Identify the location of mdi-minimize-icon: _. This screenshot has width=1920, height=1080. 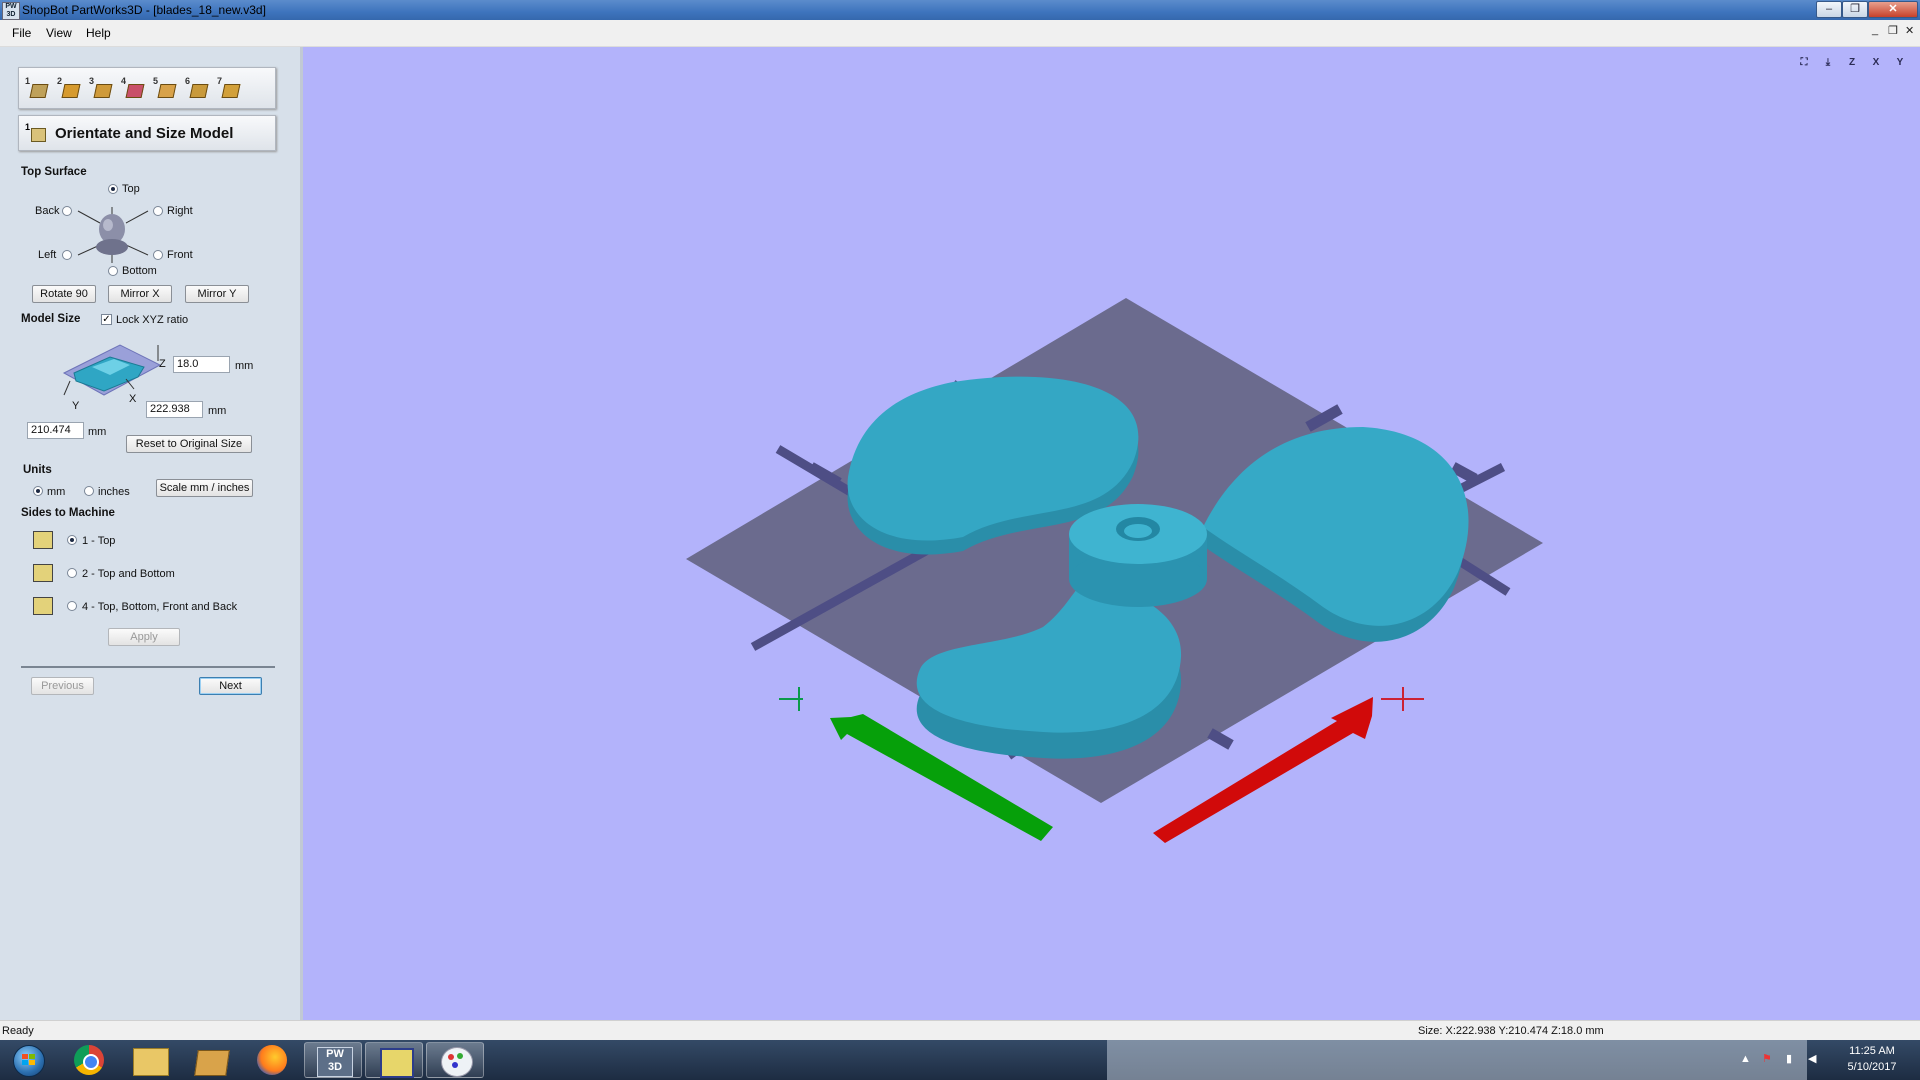
(1875, 30).